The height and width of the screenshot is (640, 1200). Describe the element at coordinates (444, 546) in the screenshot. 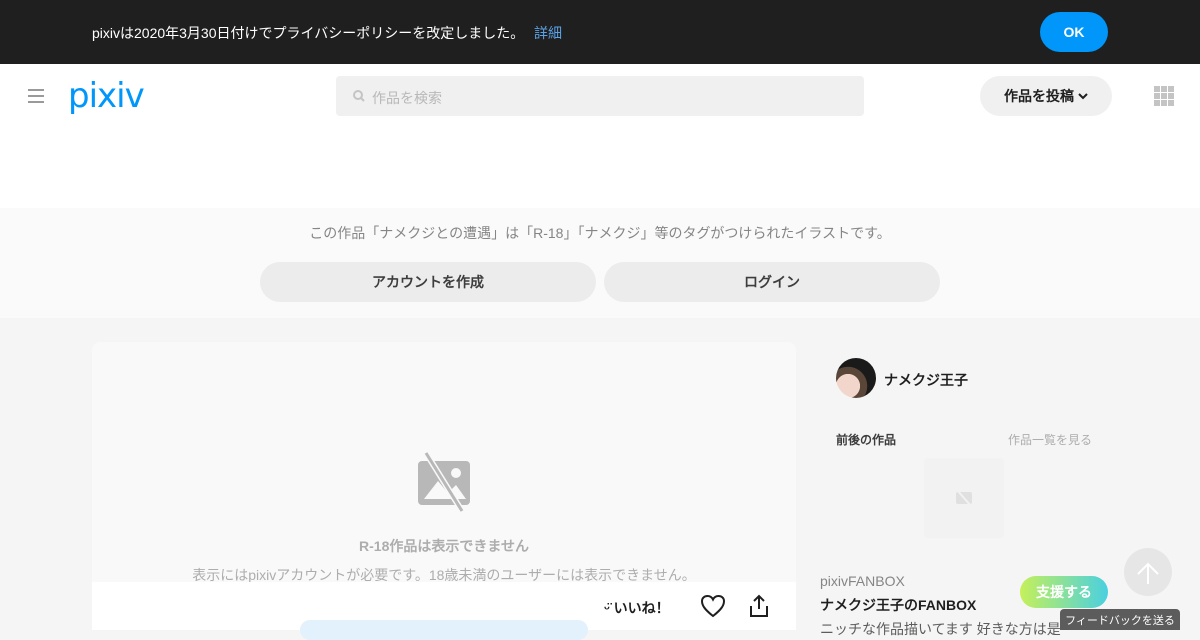

I see `hidden-title: R-18作品は表示できません` at that location.